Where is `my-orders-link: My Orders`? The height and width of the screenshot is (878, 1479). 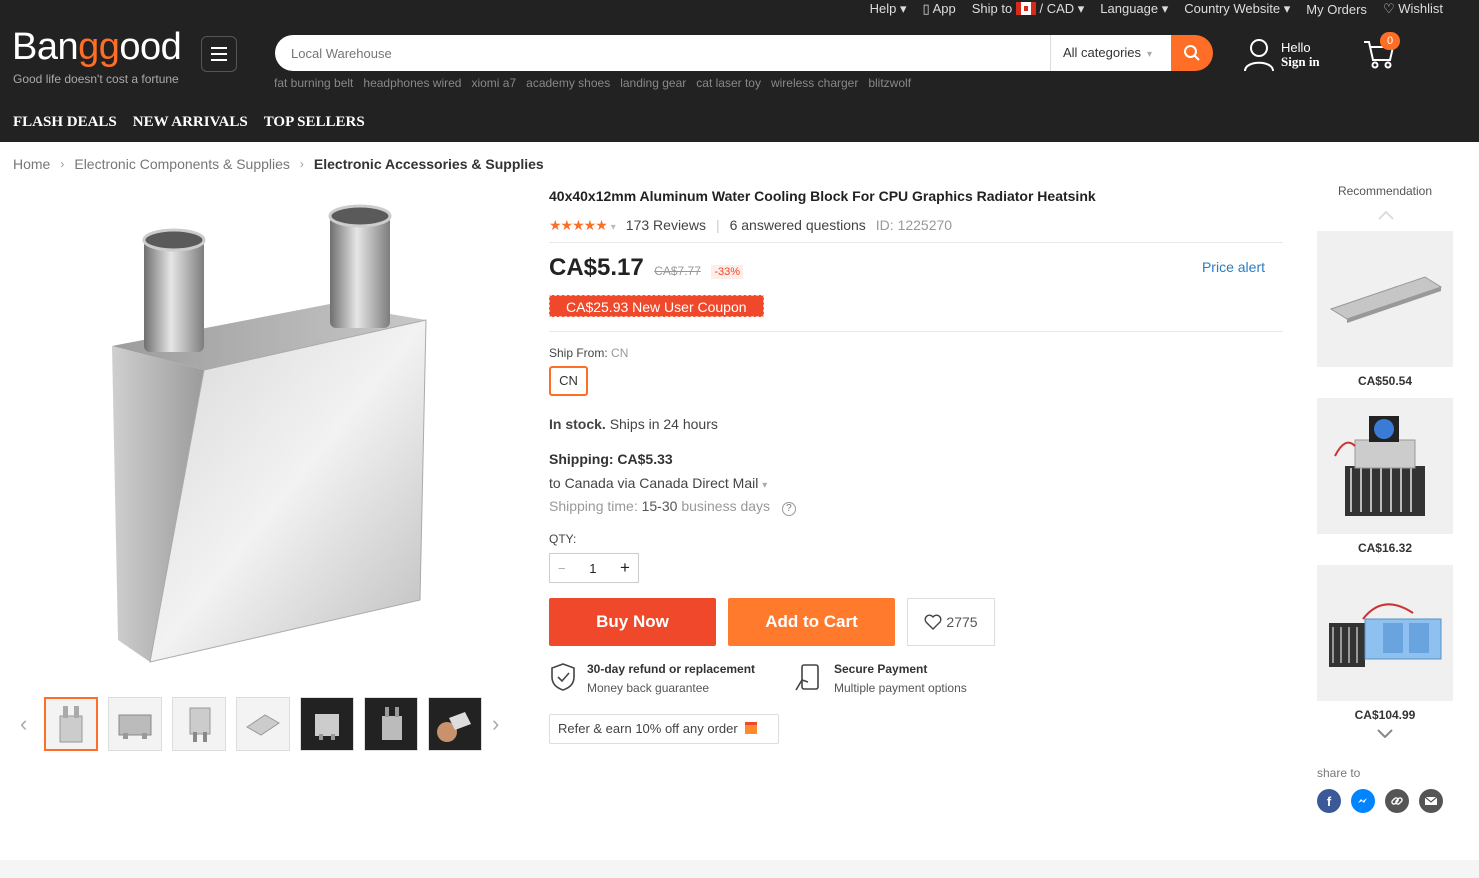
my-orders-link: My Orders is located at coordinates (1336, 9).